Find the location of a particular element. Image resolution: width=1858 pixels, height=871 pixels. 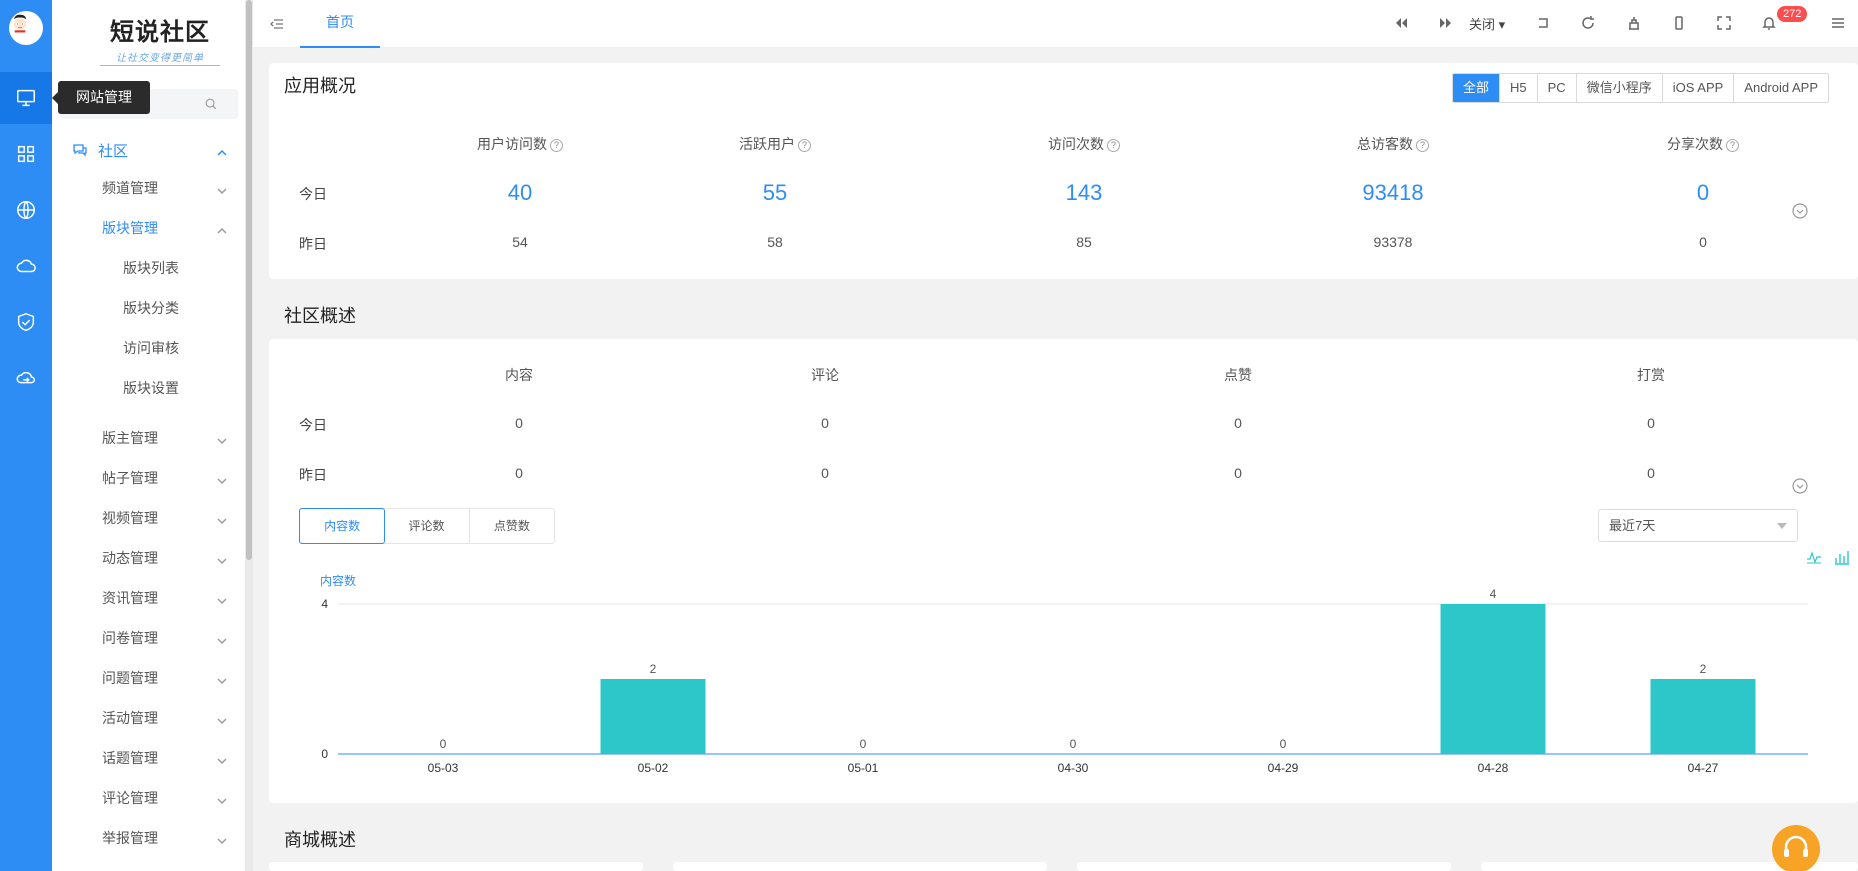

sidebar-item: 举报管理 is located at coordinates (148, 838).